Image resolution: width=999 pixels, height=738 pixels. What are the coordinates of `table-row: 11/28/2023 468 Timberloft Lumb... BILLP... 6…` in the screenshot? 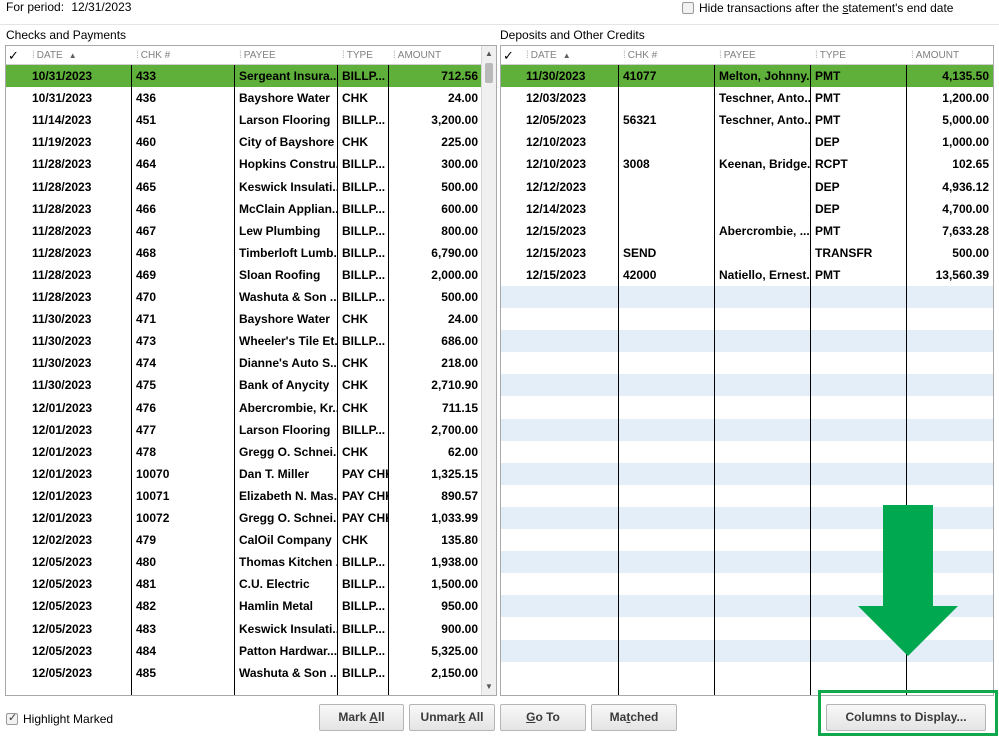 It's located at (251, 253).